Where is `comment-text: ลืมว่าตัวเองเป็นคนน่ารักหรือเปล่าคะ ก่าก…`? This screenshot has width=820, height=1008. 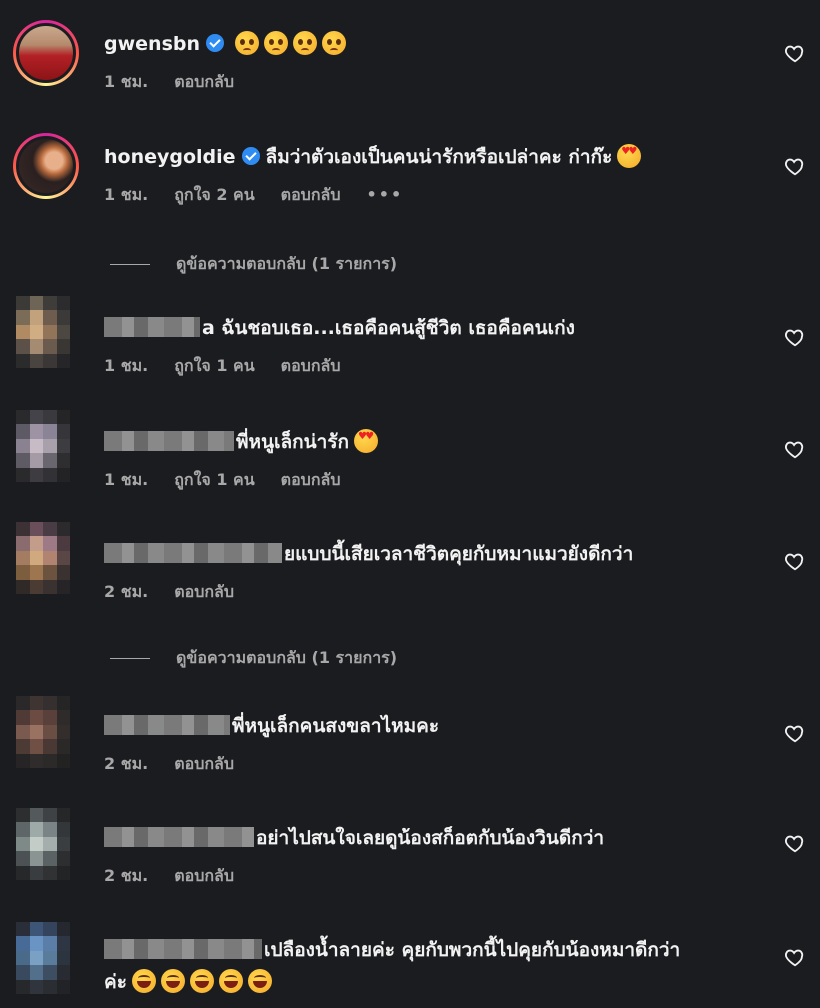 comment-text: ลืมว่าตัวเองเป็นคนน่ารักหรือเปล่าคะ ก่าก… is located at coordinates (439, 157).